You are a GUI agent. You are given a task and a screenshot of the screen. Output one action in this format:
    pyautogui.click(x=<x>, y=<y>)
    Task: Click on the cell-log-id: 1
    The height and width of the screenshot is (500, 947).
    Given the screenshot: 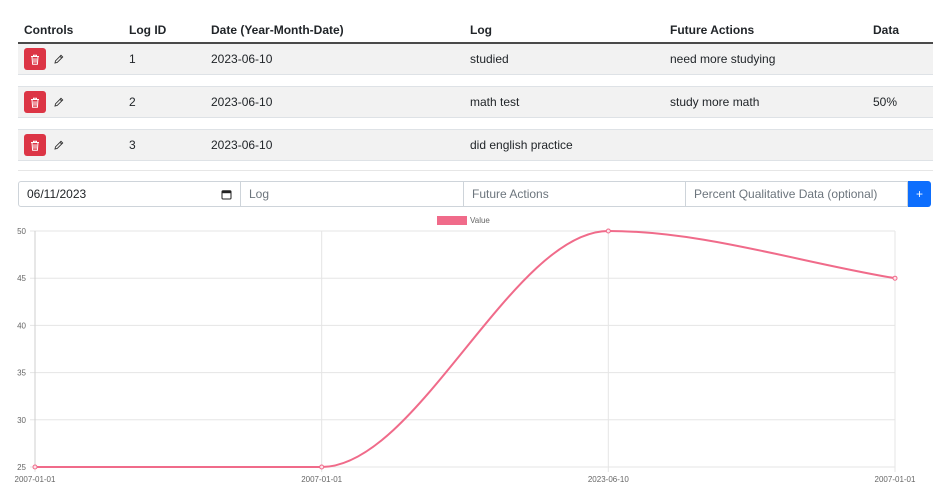 What is the action you would take?
    pyautogui.click(x=164, y=58)
    